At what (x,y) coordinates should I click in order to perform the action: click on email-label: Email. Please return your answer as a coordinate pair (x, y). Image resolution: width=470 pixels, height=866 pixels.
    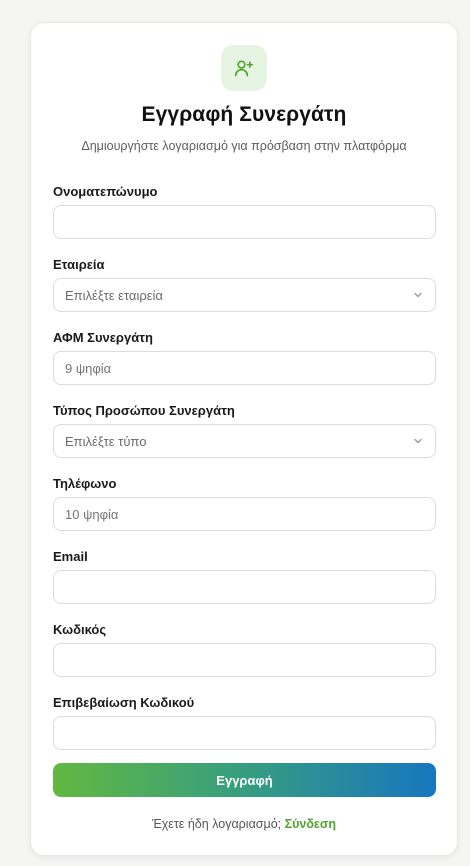
    Looking at the image, I should click on (70, 556).